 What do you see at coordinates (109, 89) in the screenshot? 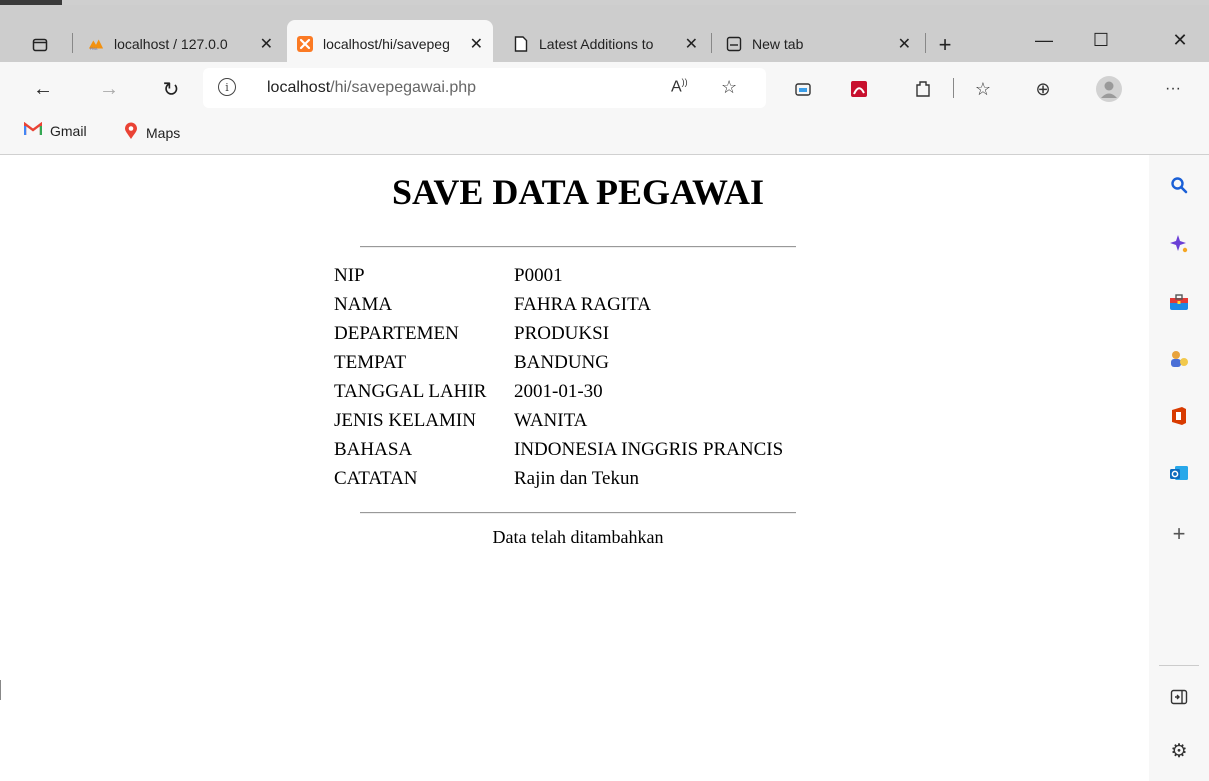
I see `forward-button: →` at bounding box center [109, 89].